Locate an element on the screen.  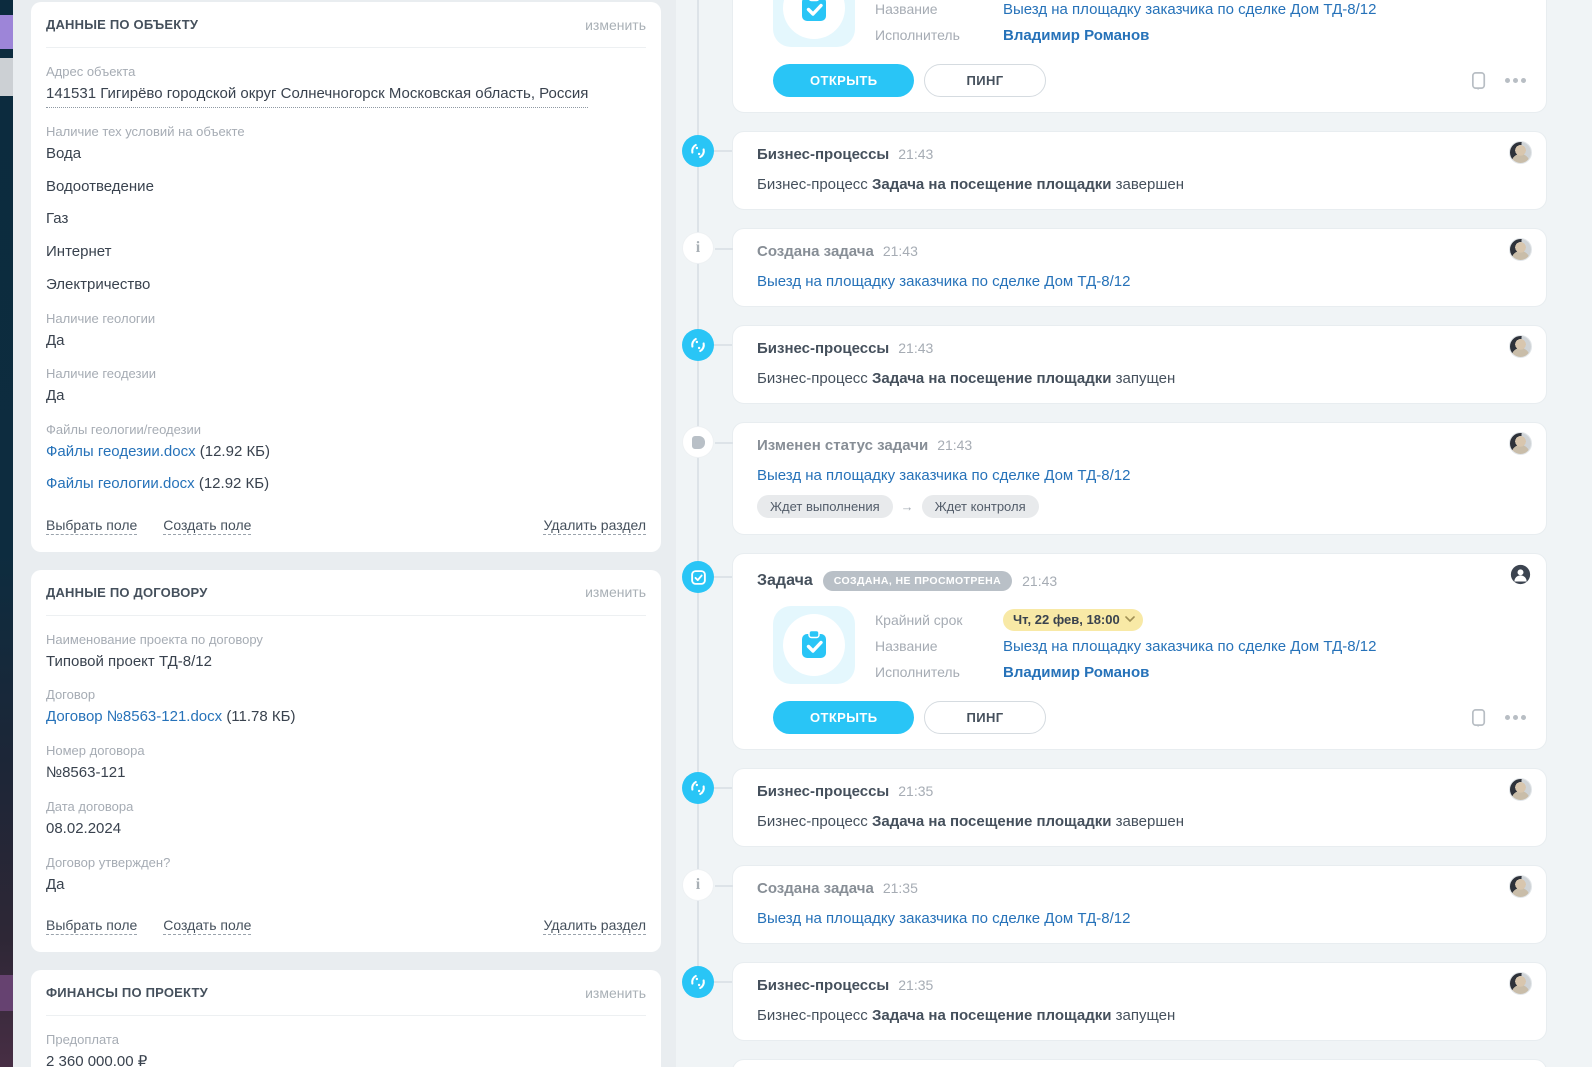
section-title: ДАННЫЕ ПО ДОГОВОРУ is located at coordinates (127, 592).